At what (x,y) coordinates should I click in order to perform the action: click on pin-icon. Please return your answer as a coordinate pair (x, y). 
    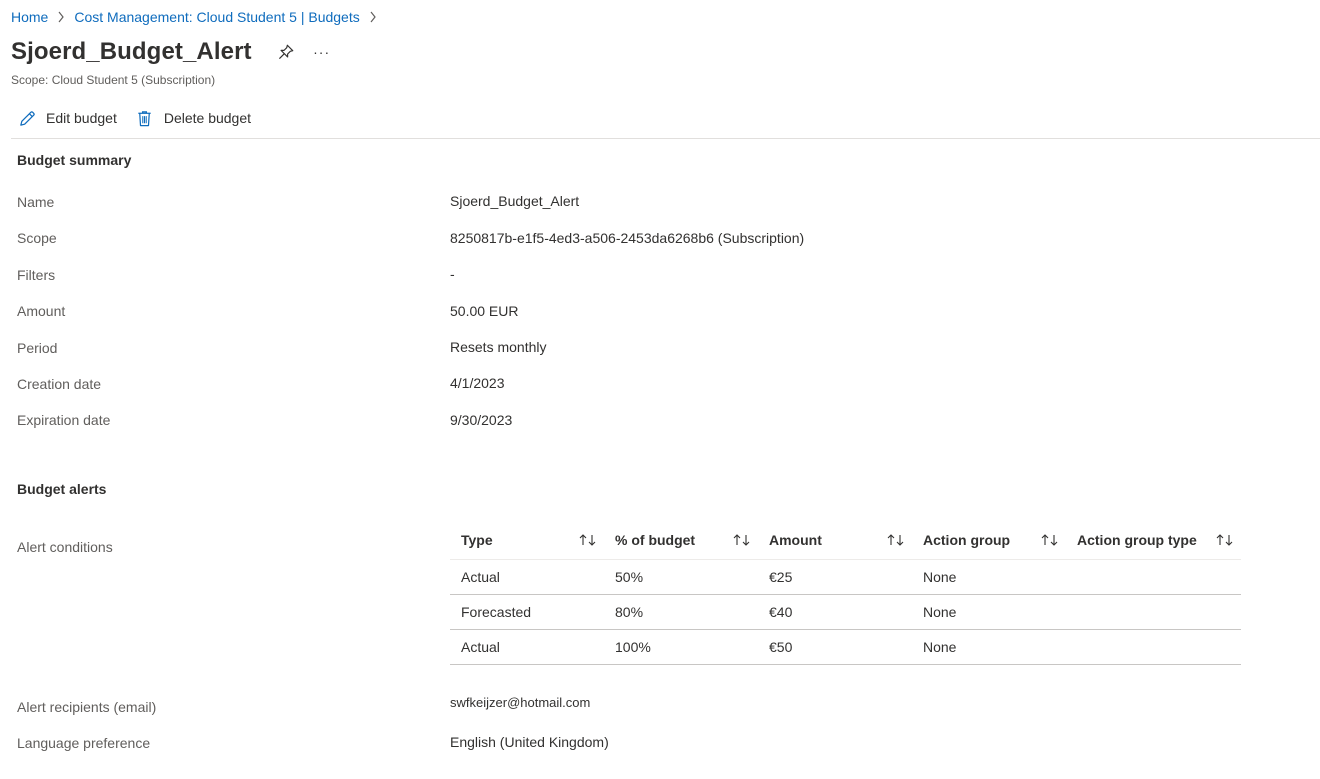
    Looking at the image, I should click on (286, 52).